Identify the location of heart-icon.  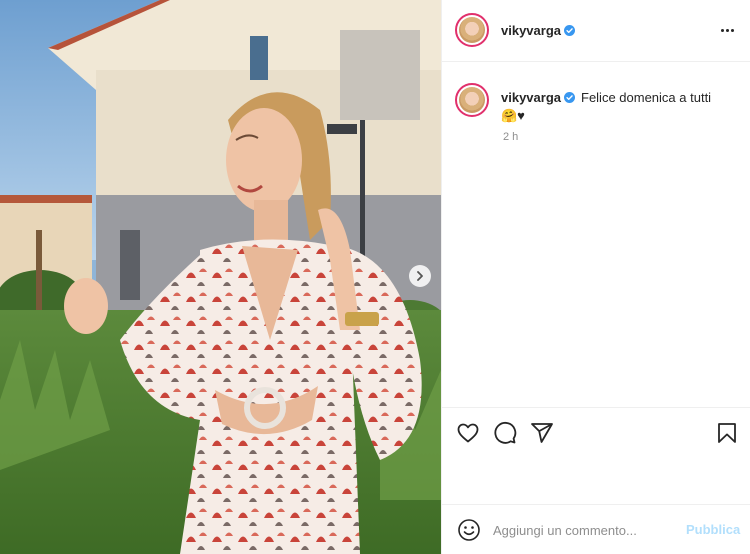
(468, 433).